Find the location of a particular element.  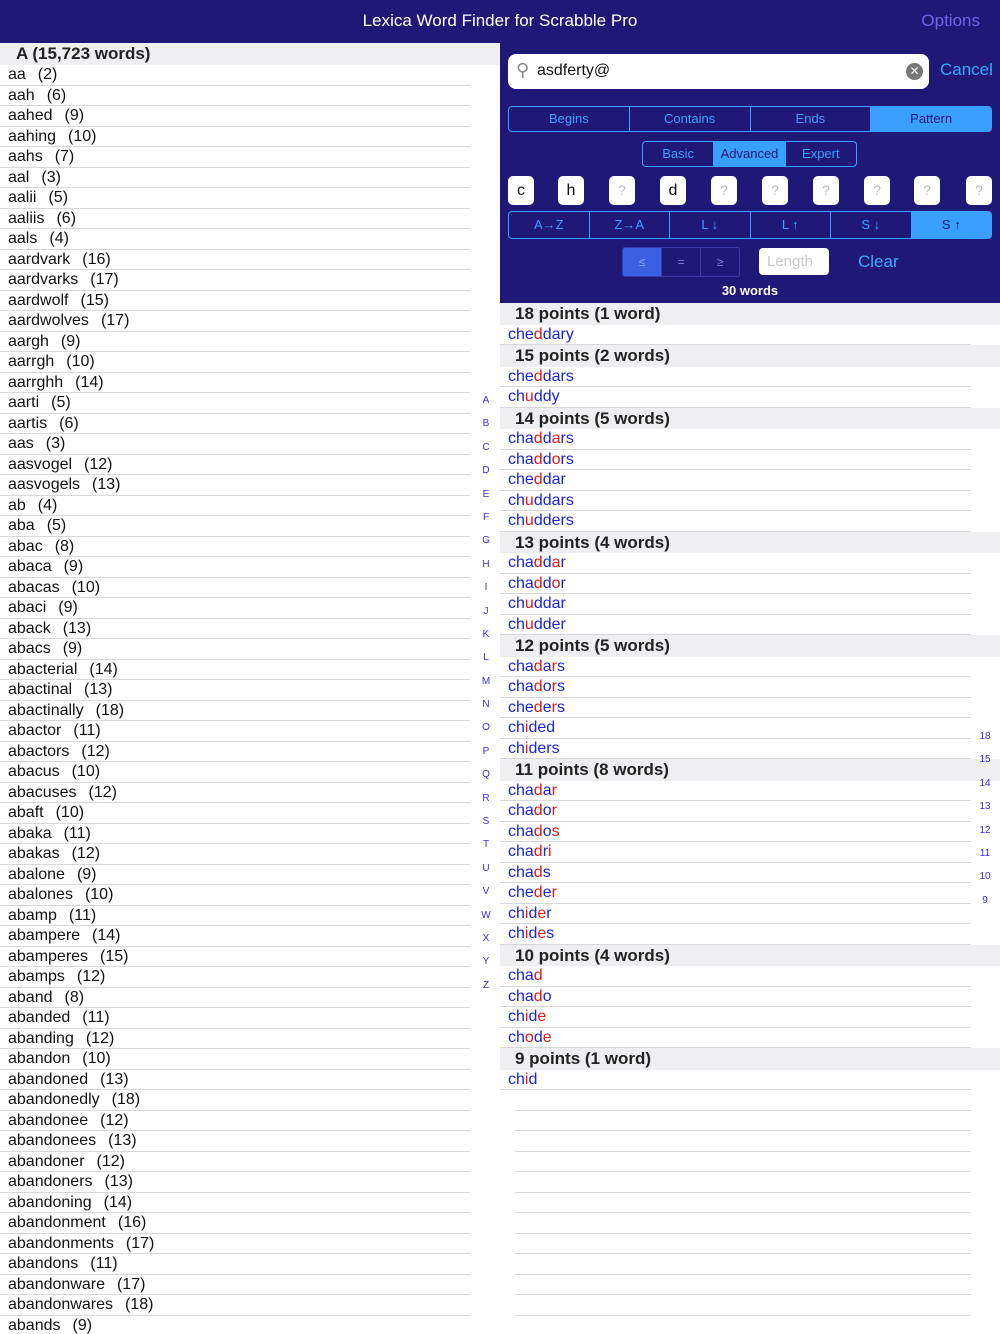

alphabet-index-letter: E is located at coordinates (486, 494).